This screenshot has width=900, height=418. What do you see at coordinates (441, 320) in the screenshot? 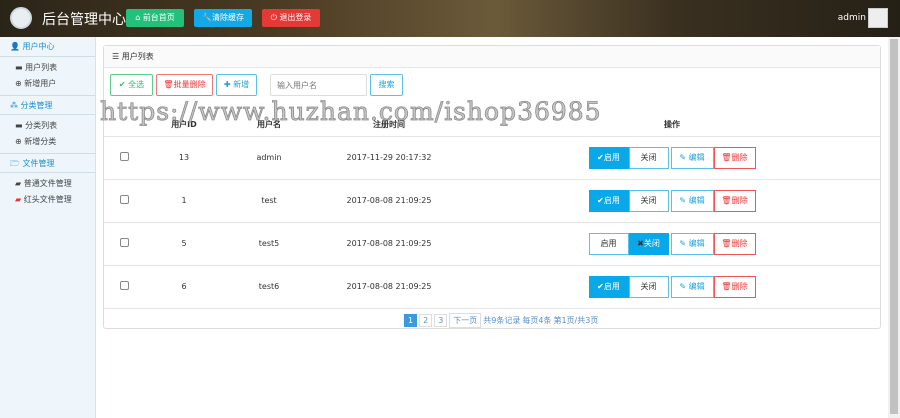
I see `page-3: 3` at bounding box center [441, 320].